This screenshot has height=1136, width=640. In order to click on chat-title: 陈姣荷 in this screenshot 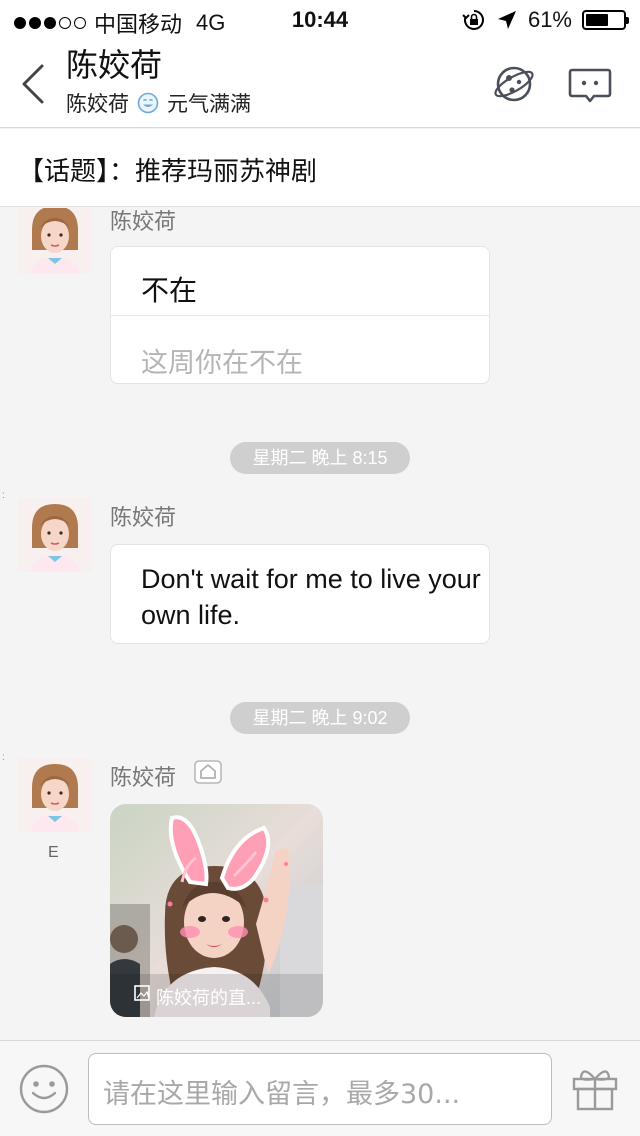, I will do `click(114, 65)`.